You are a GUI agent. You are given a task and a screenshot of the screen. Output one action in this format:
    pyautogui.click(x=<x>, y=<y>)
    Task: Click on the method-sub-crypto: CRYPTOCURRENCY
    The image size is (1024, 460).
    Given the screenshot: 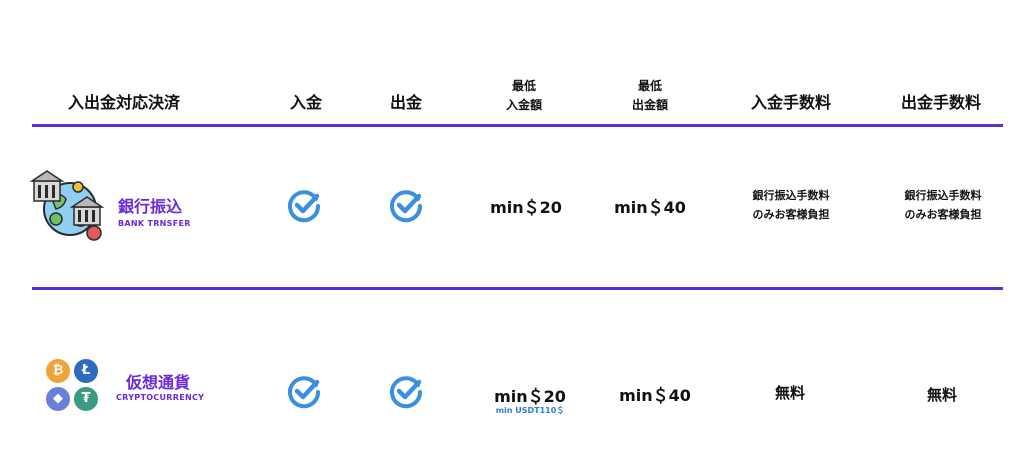 What is the action you would take?
    pyautogui.click(x=160, y=397)
    